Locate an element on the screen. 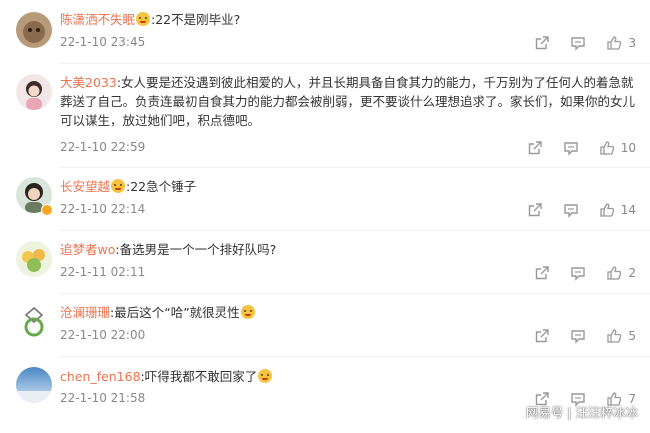 The height and width of the screenshot is (433, 650). comment-body: :备选男是一个一个排好队吗? is located at coordinates (196, 249).